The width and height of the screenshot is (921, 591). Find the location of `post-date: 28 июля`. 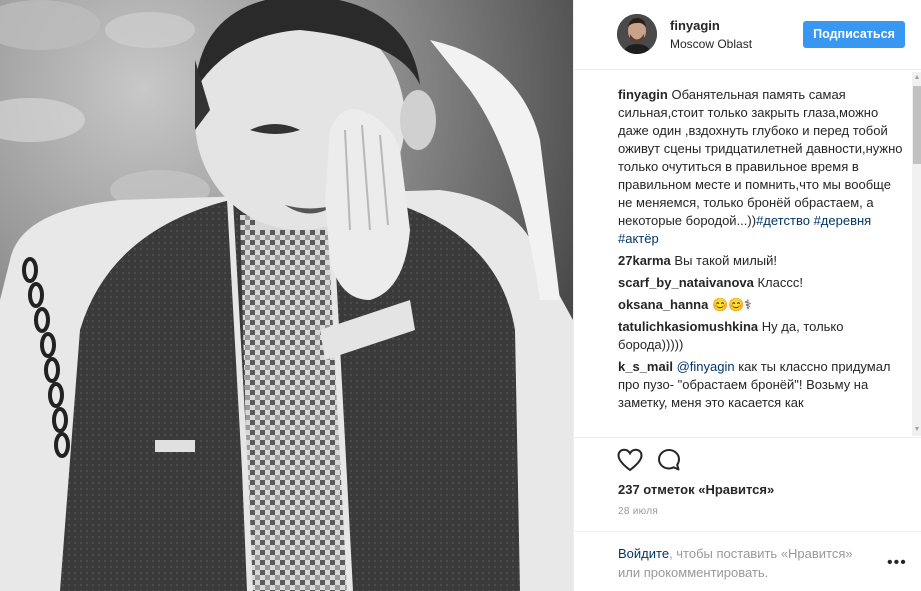

post-date: 28 июля is located at coordinates (638, 511).